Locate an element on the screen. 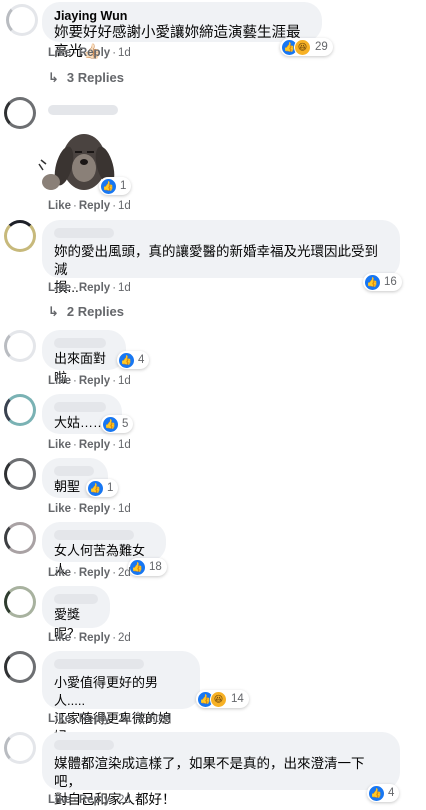 Image resolution: width=426 pixels, height=810 pixels. reaction-summary: 👍 😆 14 is located at coordinates (222, 699).